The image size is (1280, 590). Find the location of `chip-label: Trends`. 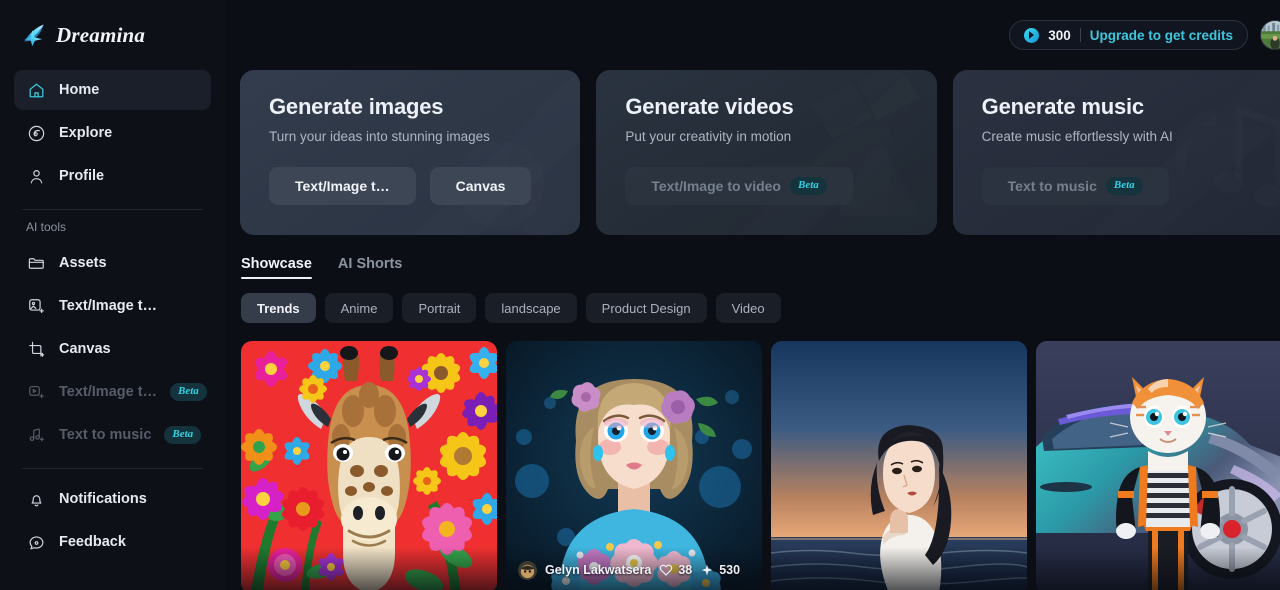

chip-label: Trends is located at coordinates (278, 308).